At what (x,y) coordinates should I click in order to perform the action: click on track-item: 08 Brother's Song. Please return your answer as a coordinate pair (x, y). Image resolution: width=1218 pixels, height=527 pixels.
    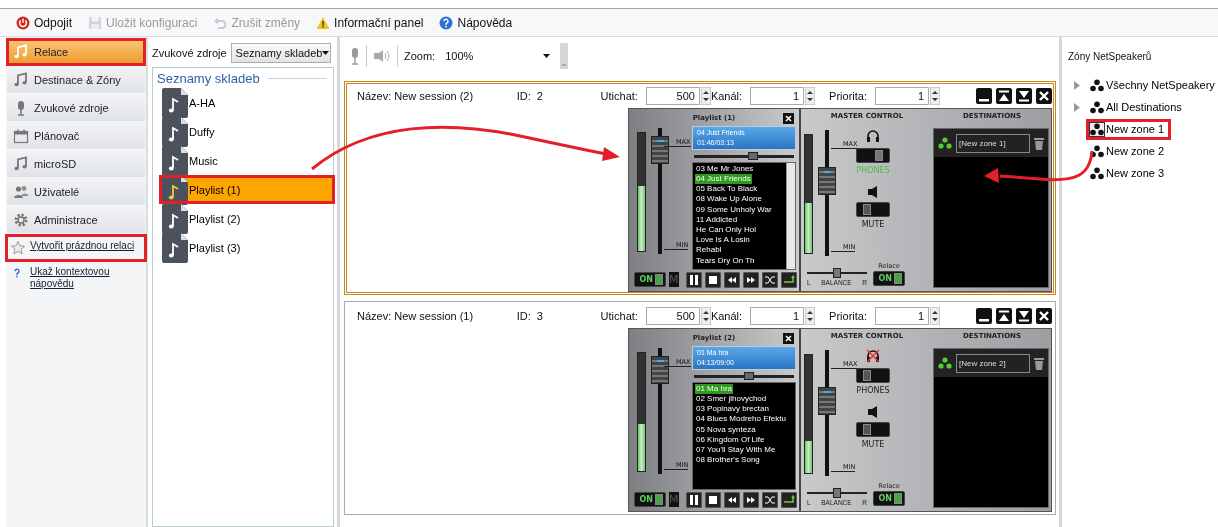
    Looking at the image, I should click on (728, 460).